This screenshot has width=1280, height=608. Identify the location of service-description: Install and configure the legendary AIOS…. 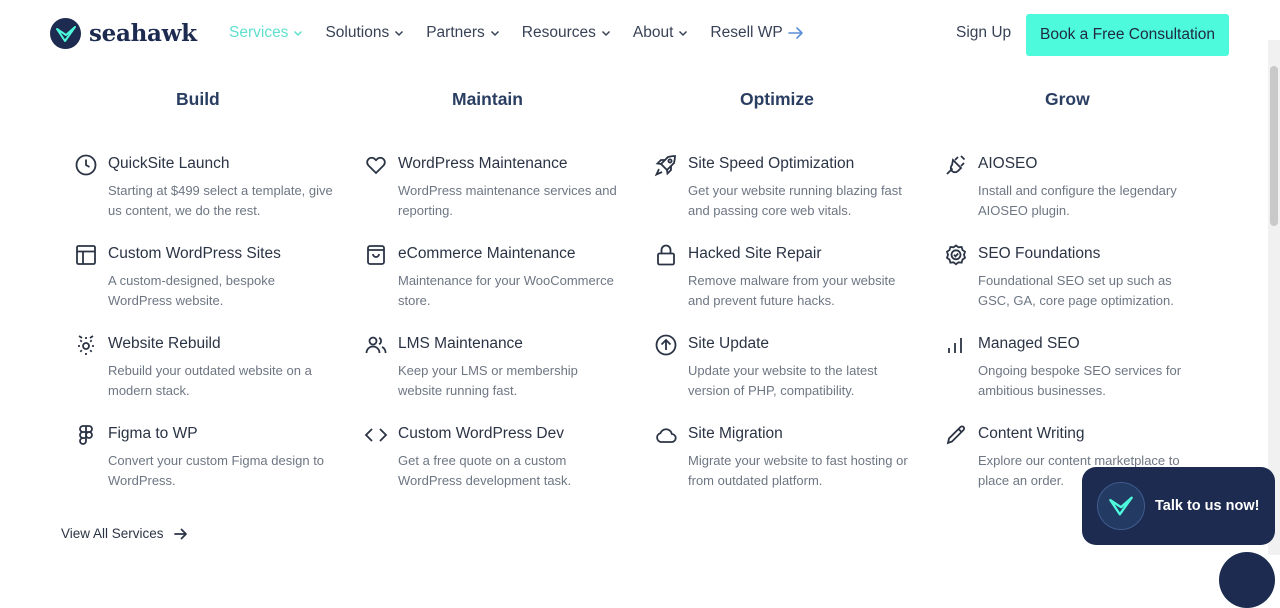
(1077, 200).